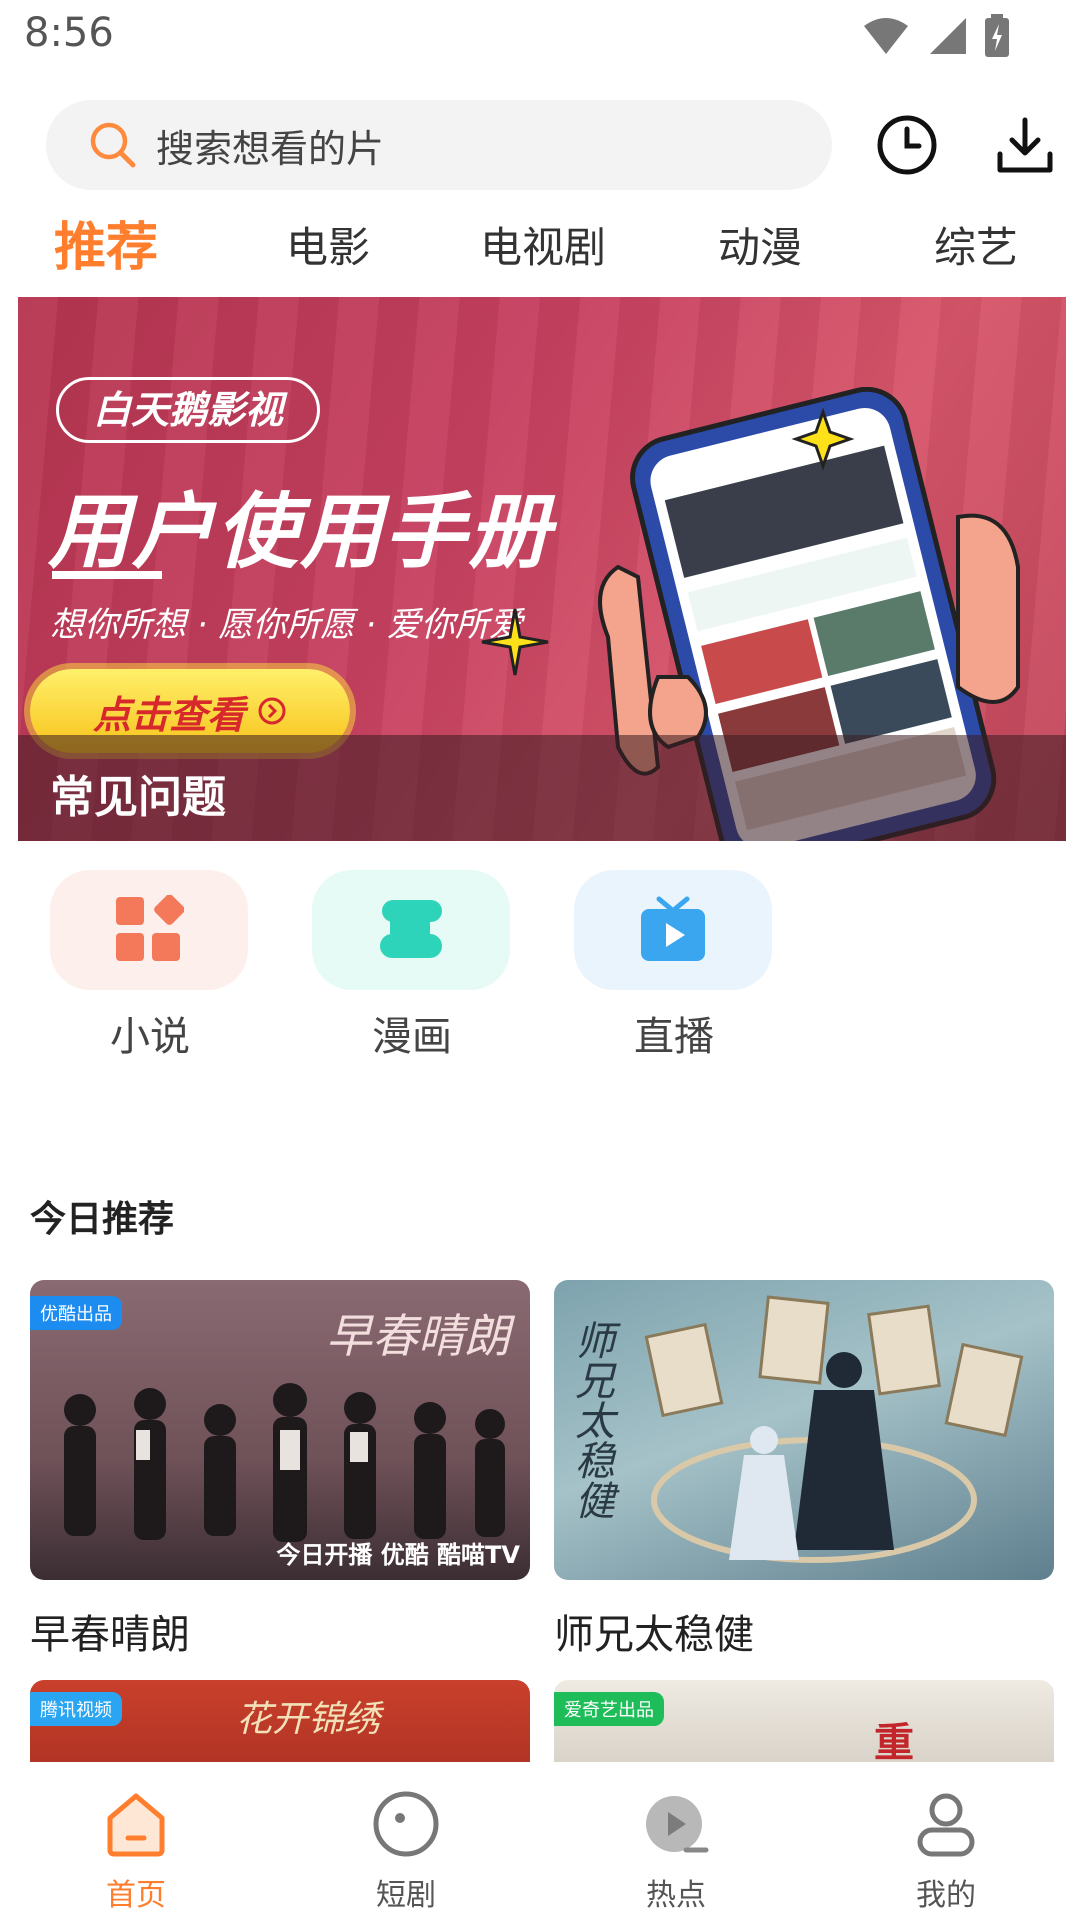 The height and width of the screenshot is (1920, 1080). I want to click on comic-tile, so click(411, 930).